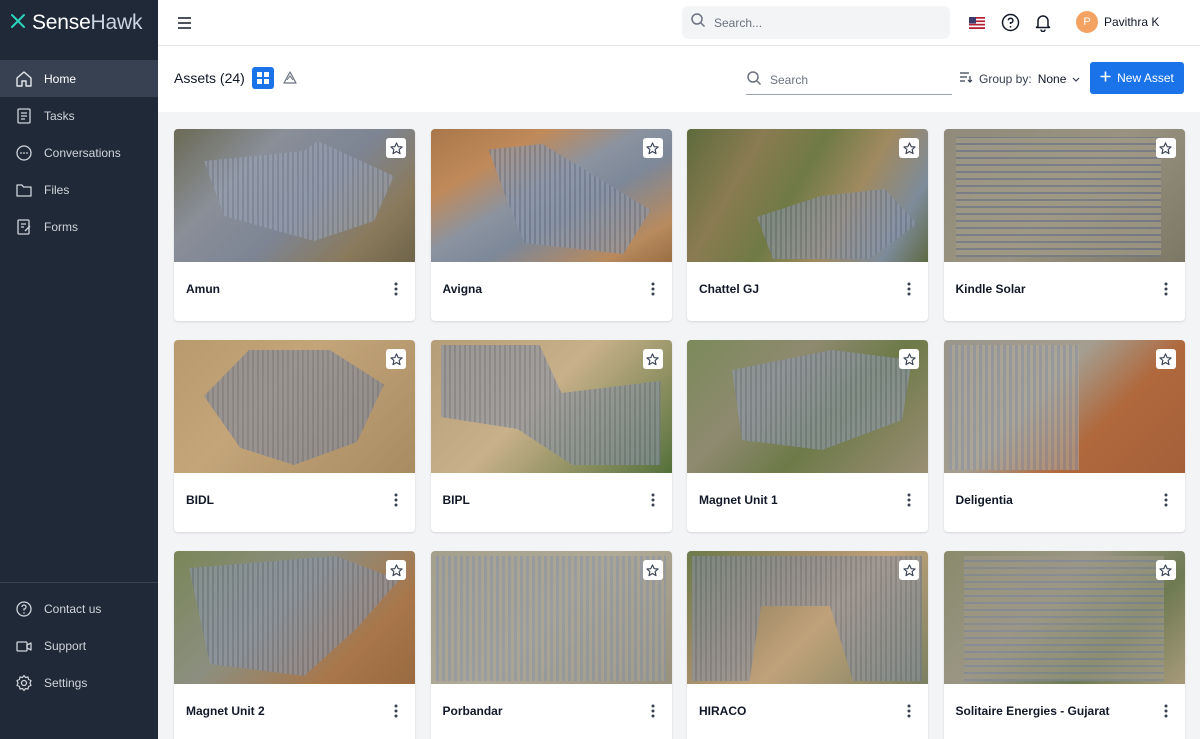  I want to click on asset-card: Deligentia, so click(1064, 436).